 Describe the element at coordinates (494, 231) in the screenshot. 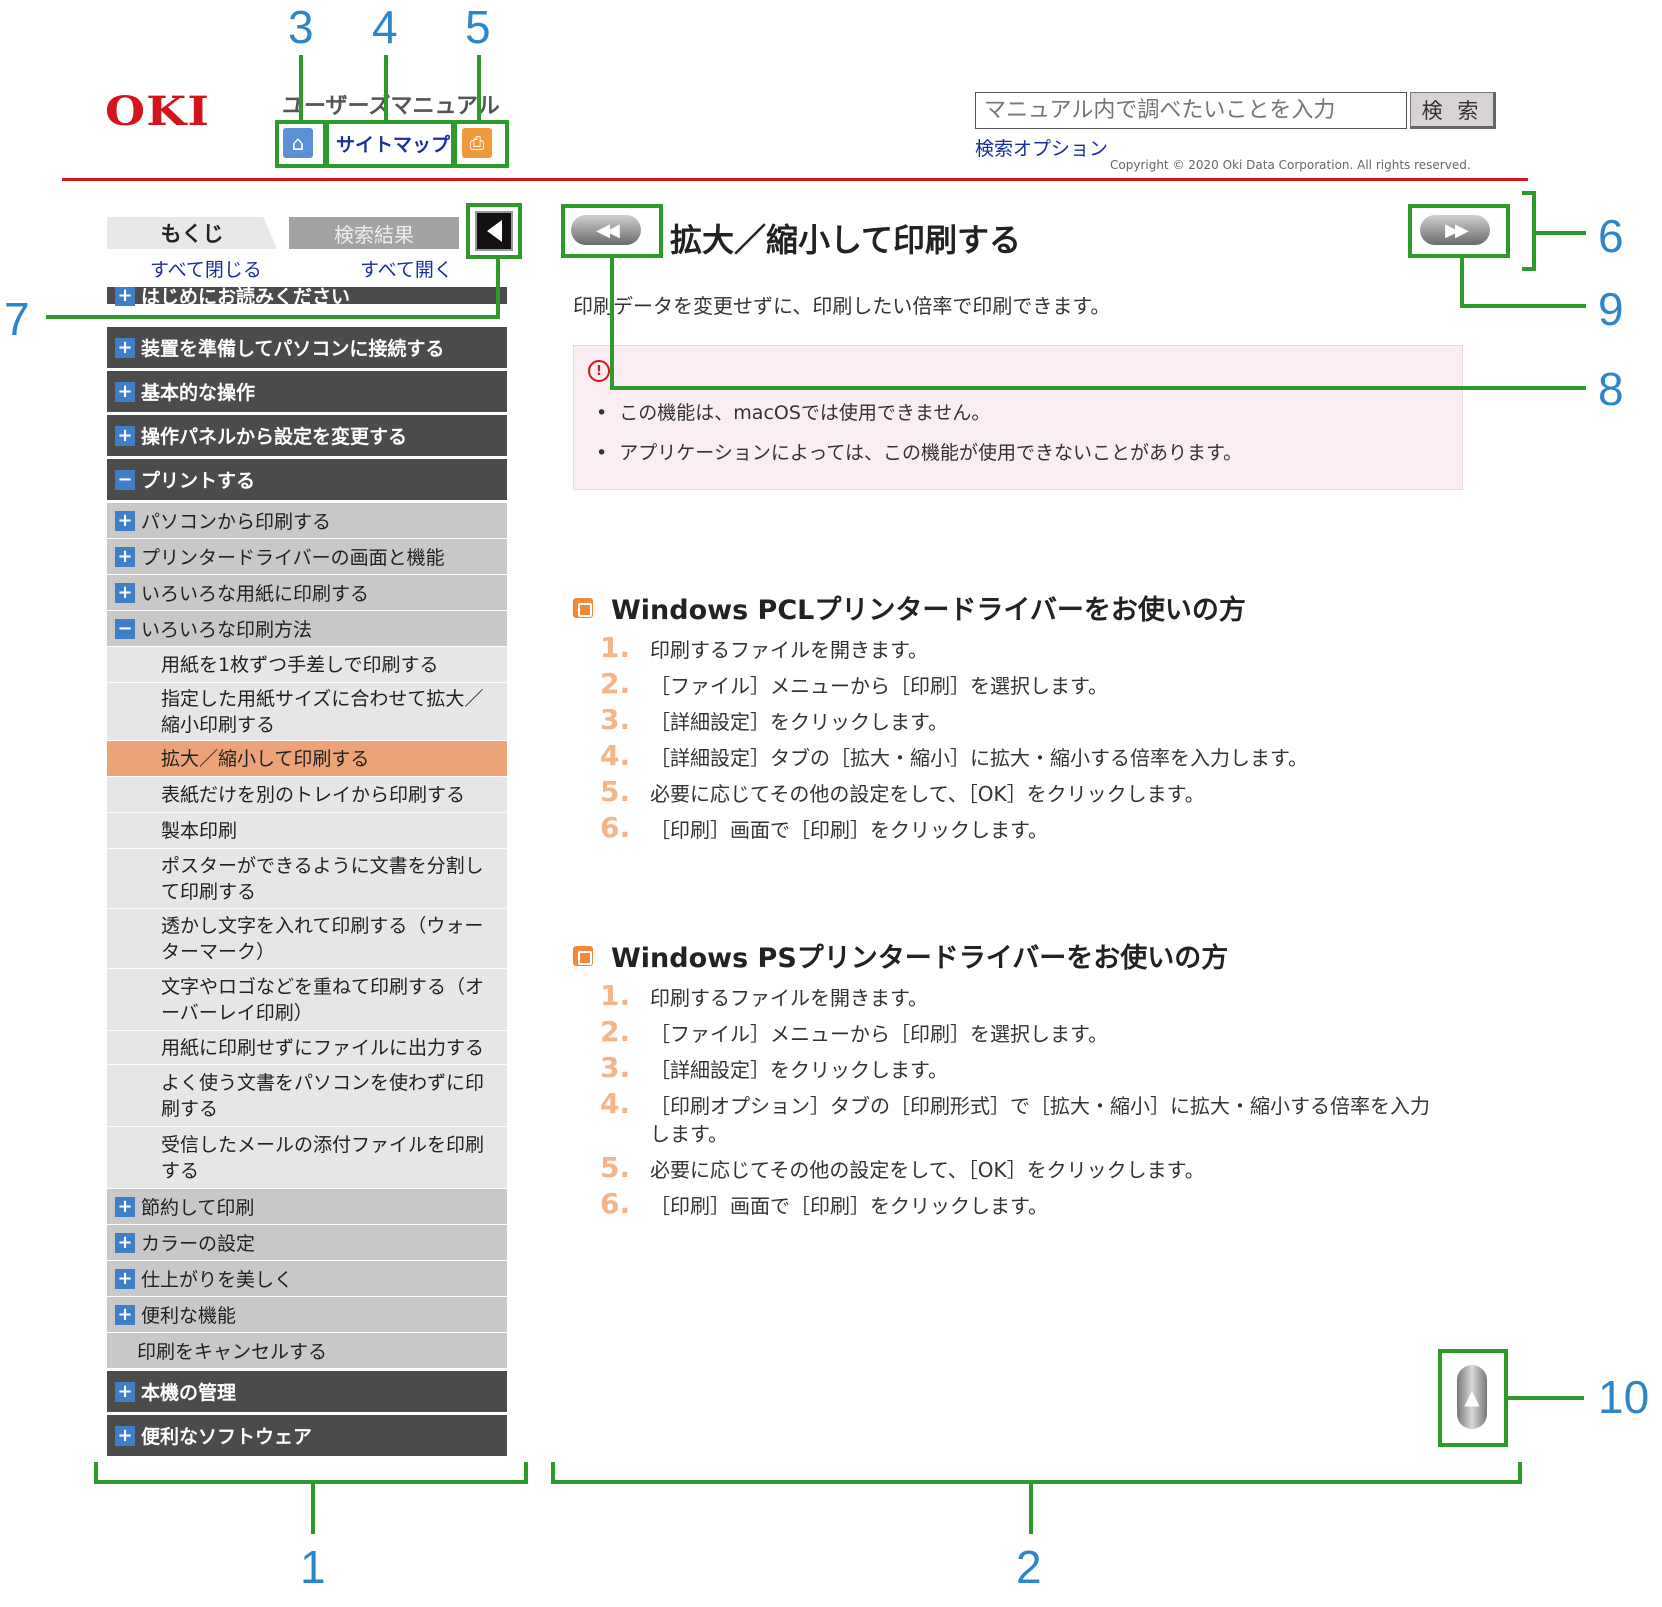

I see `collapse-sidebar-button` at that location.